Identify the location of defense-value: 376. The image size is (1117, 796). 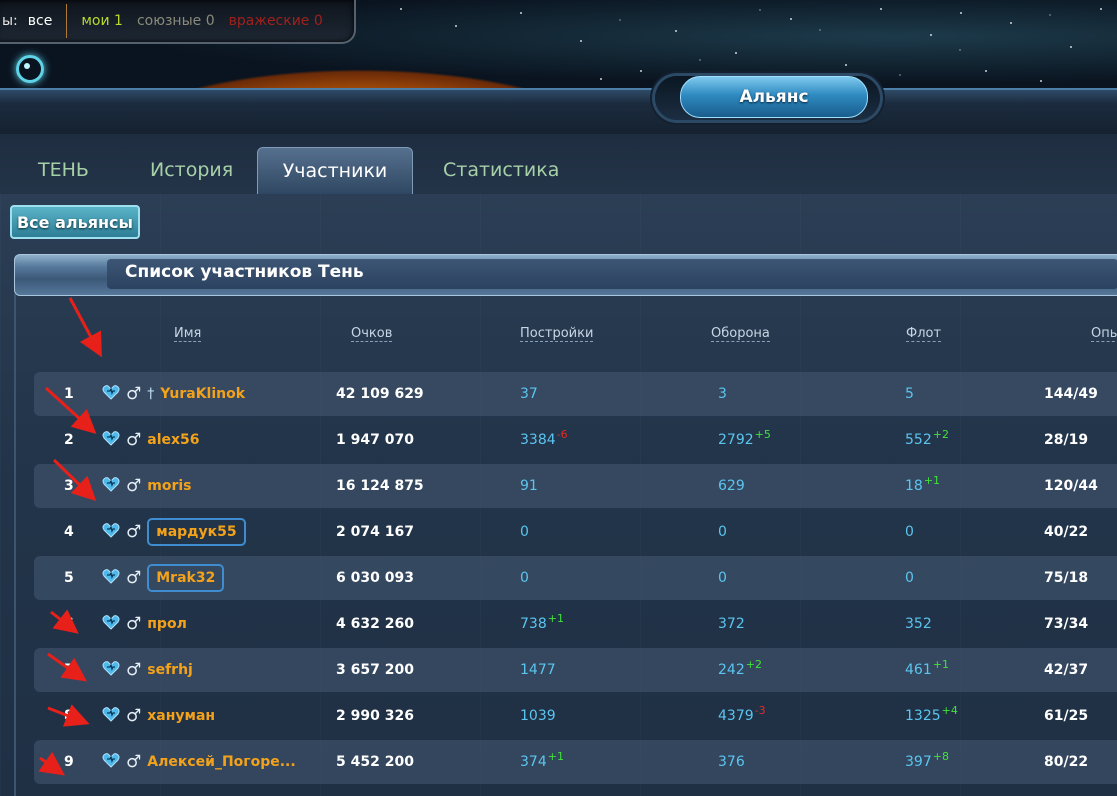
(731, 762).